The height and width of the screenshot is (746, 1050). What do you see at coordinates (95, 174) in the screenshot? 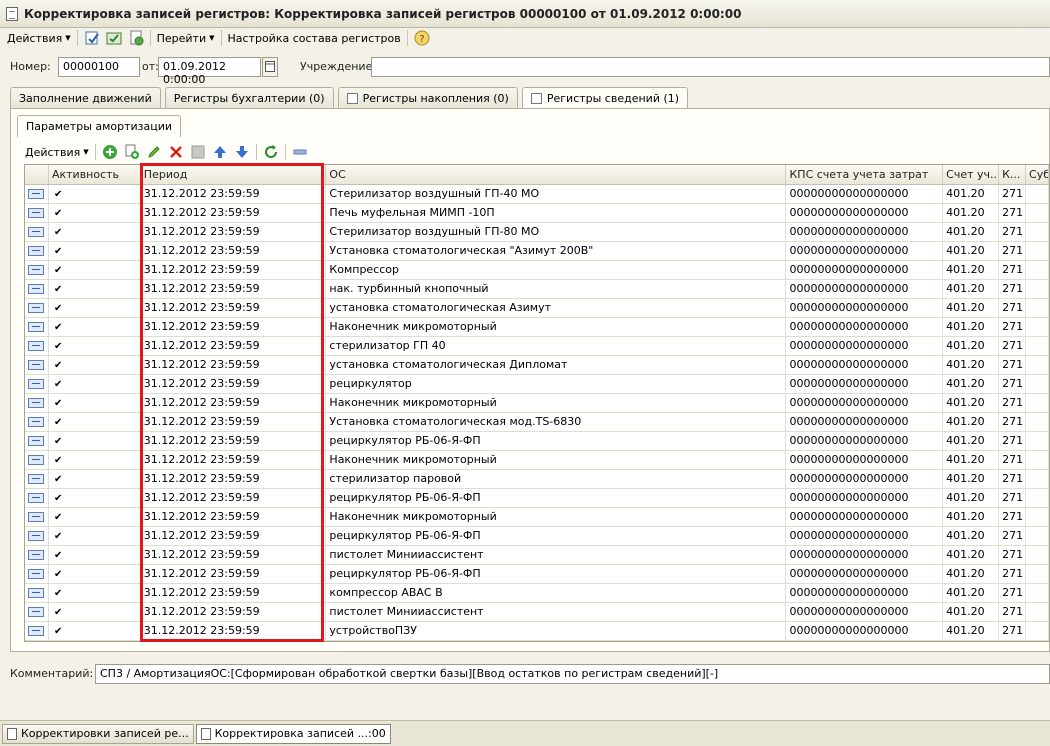
I see `column-header-active: Активность` at bounding box center [95, 174].